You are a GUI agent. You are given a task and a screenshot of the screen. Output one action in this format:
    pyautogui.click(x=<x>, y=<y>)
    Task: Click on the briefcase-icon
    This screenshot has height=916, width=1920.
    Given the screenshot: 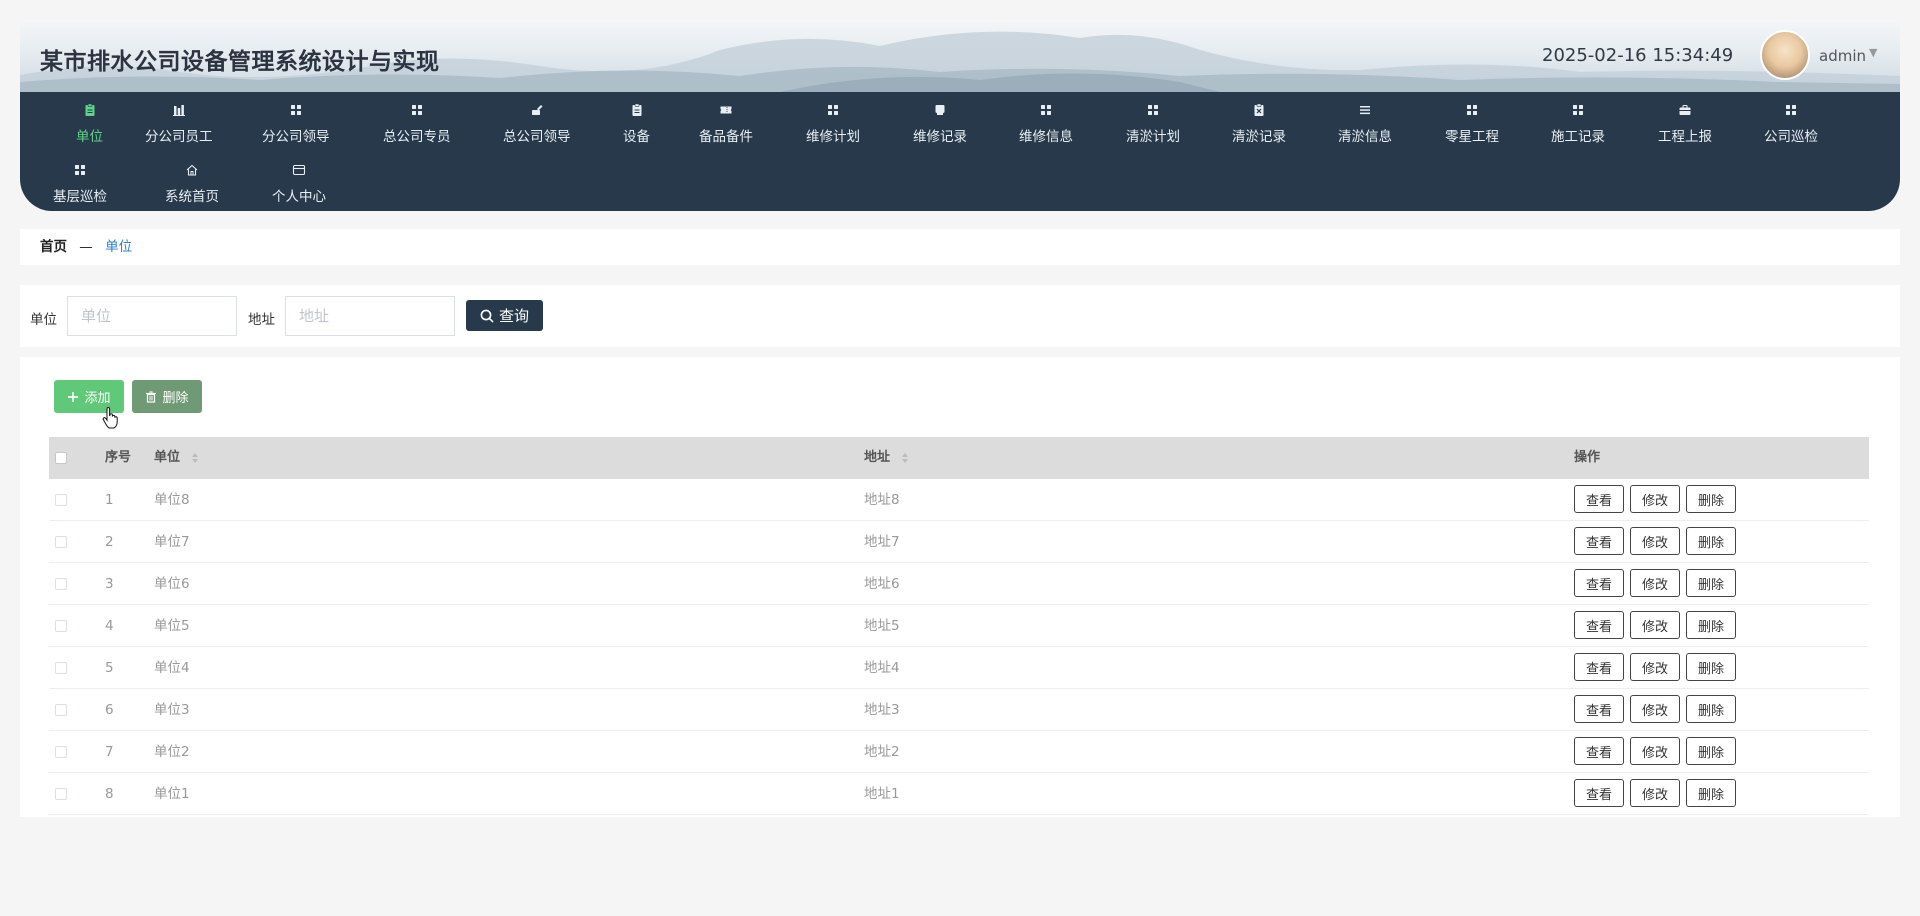 What is the action you would take?
    pyautogui.click(x=1685, y=111)
    